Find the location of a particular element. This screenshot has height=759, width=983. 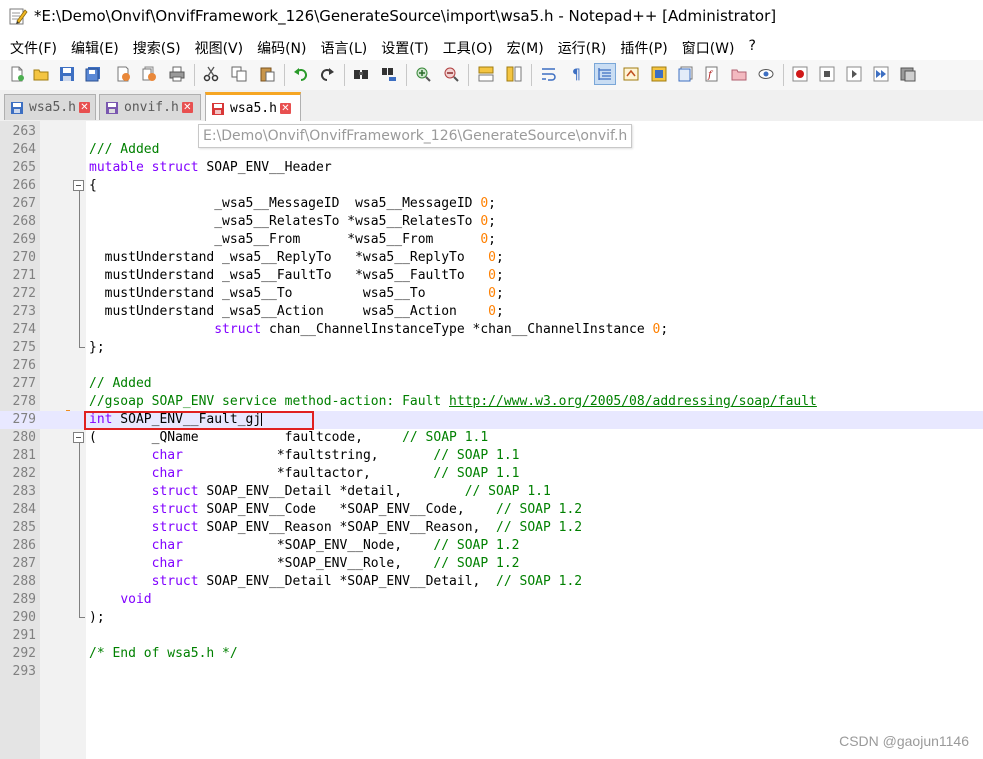

tab-label: onvif.h is located at coordinates (151, 107).